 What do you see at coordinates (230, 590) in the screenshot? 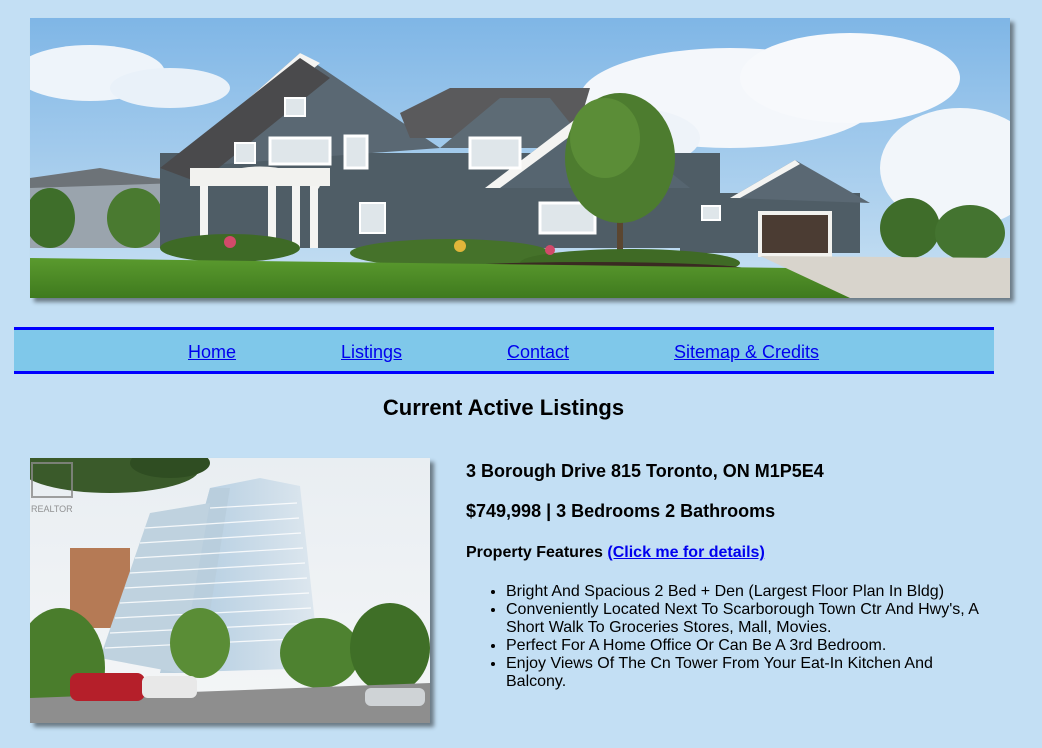
I see `listing-photo: REALTOR` at bounding box center [230, 590].